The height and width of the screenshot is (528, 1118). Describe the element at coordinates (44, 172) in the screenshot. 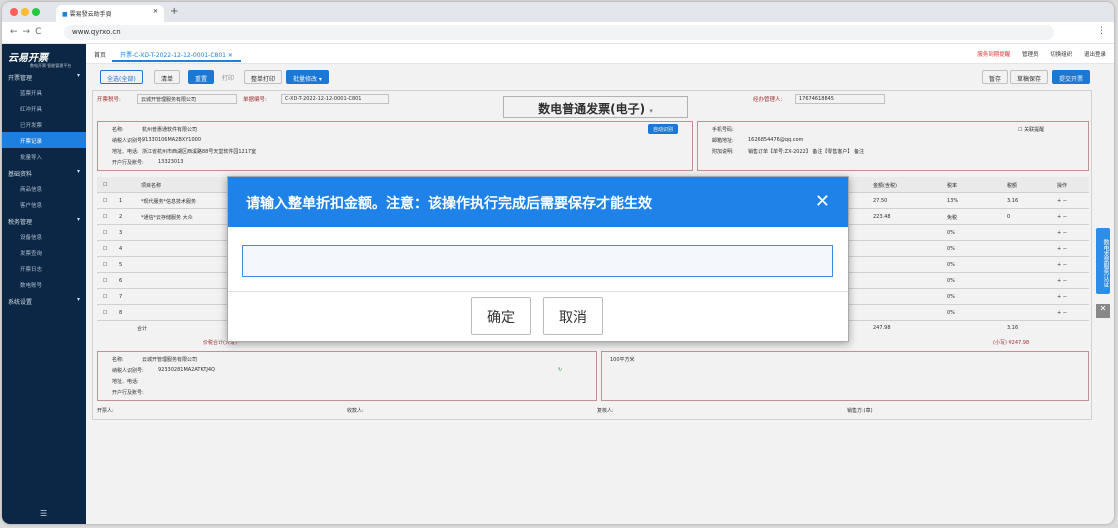

I see `sidebar-group-basic: 基础资料` at that location.